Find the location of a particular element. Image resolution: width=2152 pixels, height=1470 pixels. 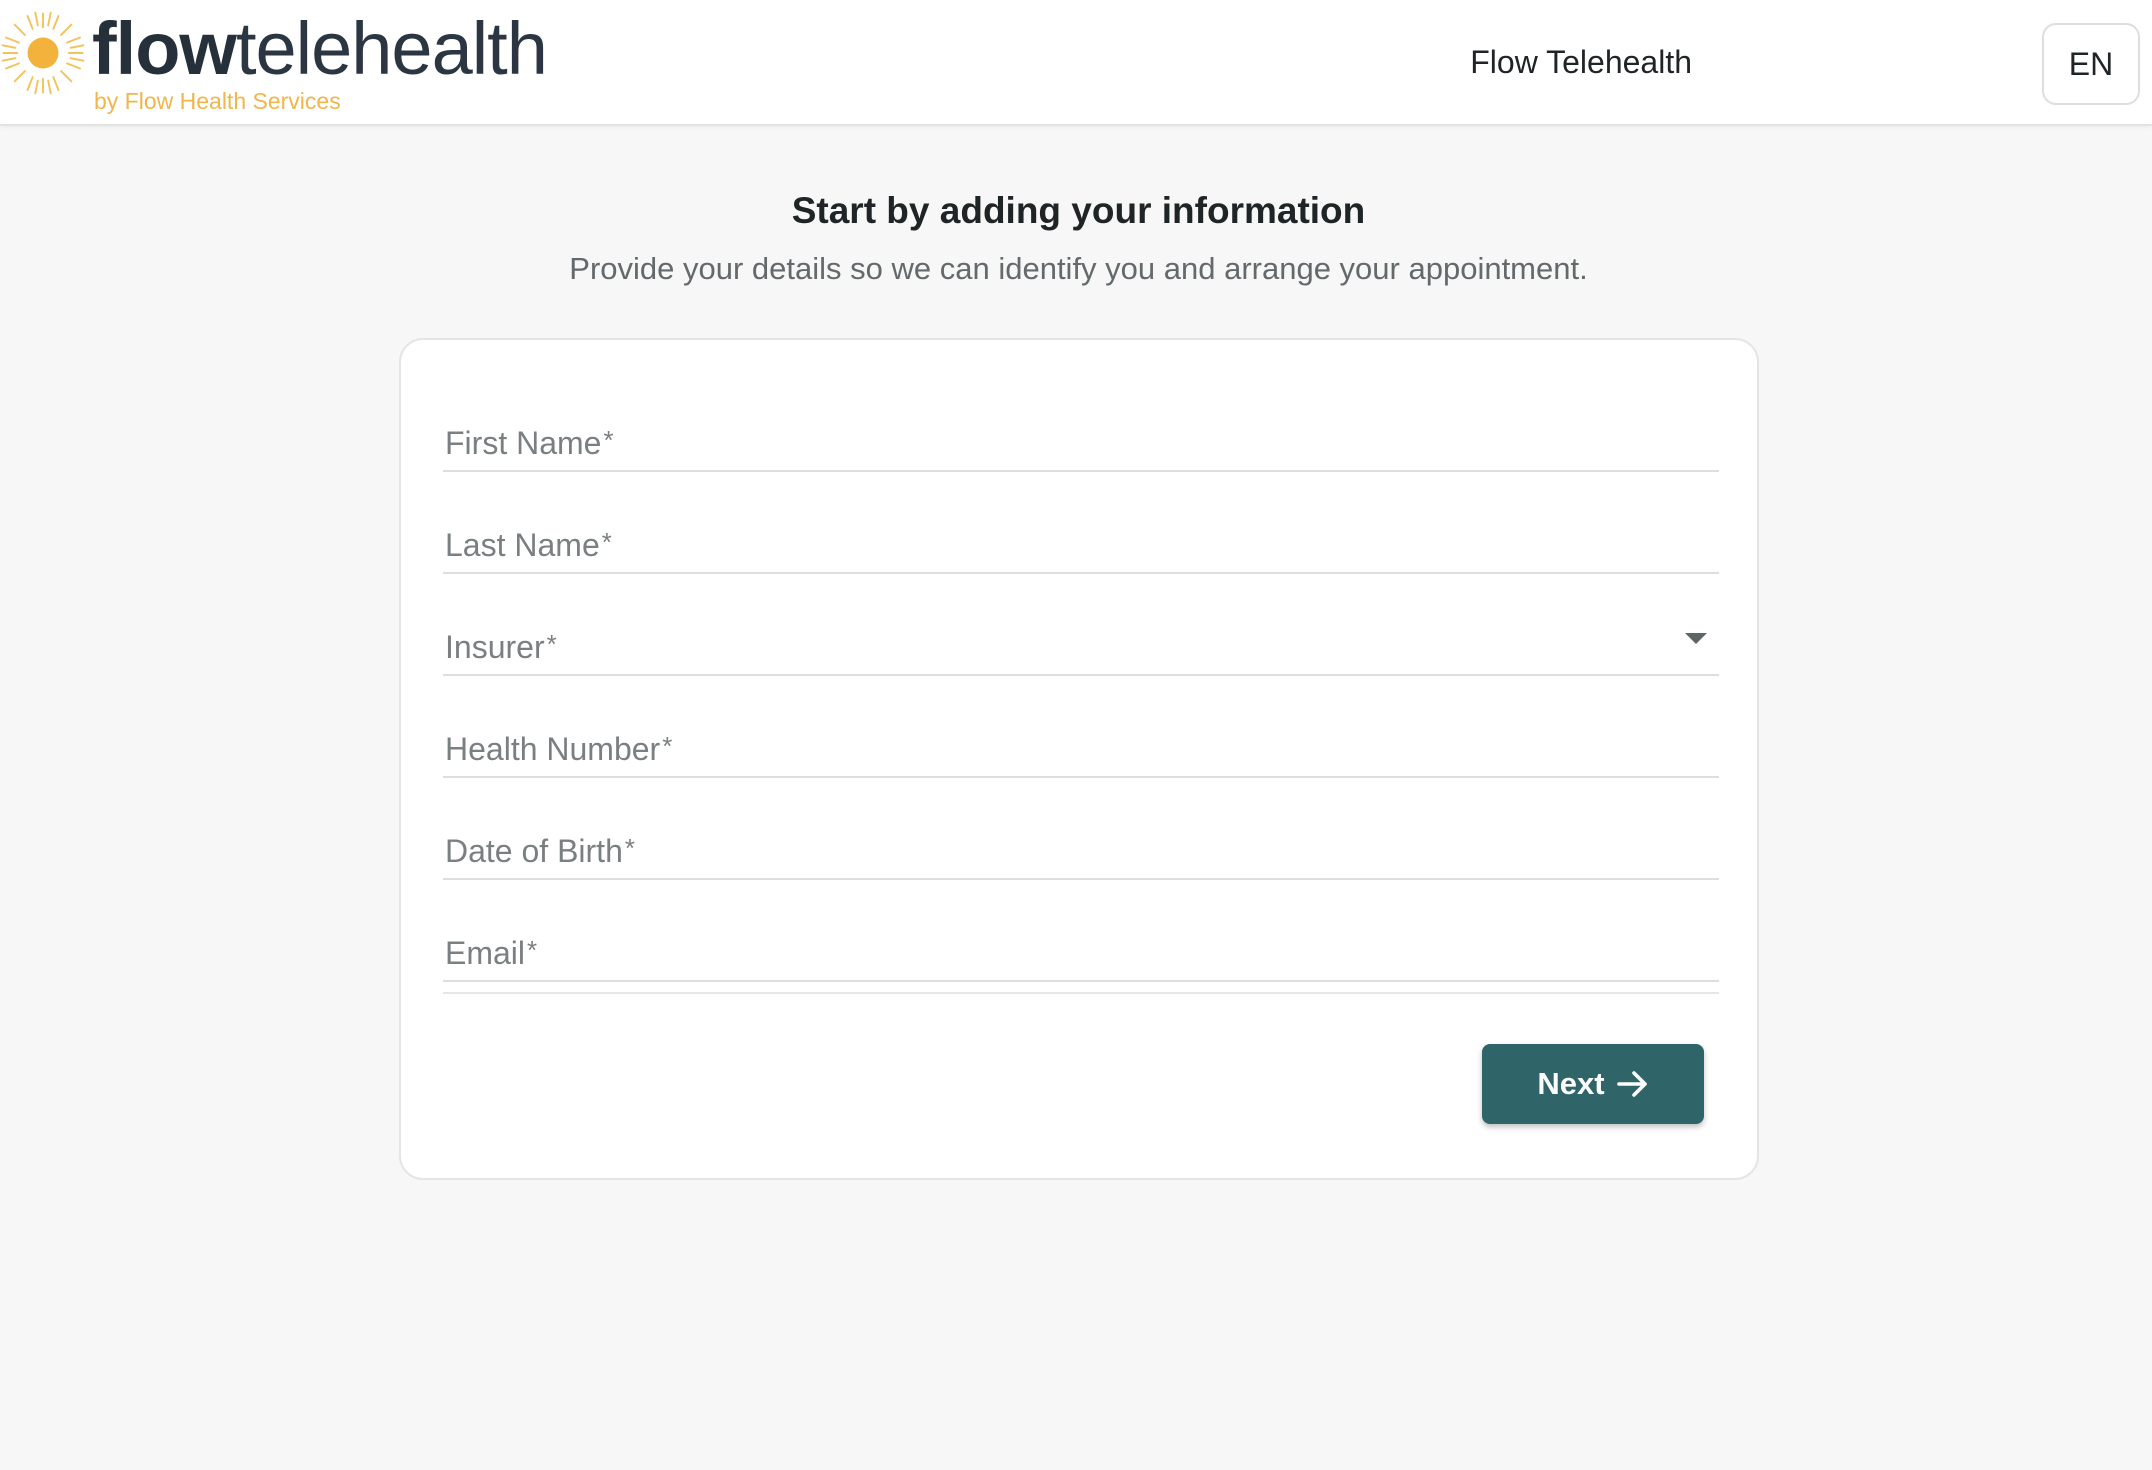

brand-link: Flow Telehealth is located at coordinates (1562, 62).